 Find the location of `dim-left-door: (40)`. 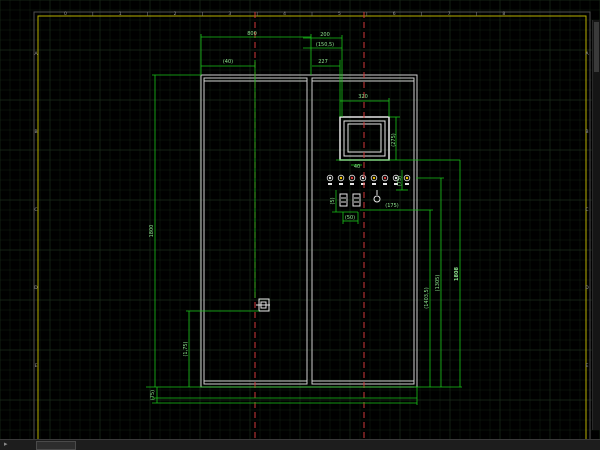

dim-left-door: (40) is located at coordinates (228, 62).